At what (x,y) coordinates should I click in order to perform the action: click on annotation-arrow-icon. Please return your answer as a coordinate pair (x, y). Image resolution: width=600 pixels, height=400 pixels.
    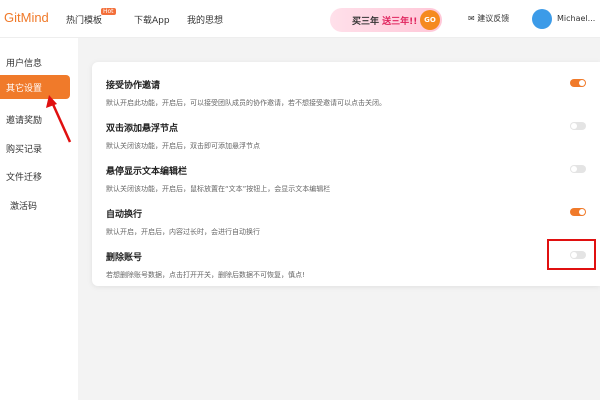
    Looking at the image, I should click on (59, 119).